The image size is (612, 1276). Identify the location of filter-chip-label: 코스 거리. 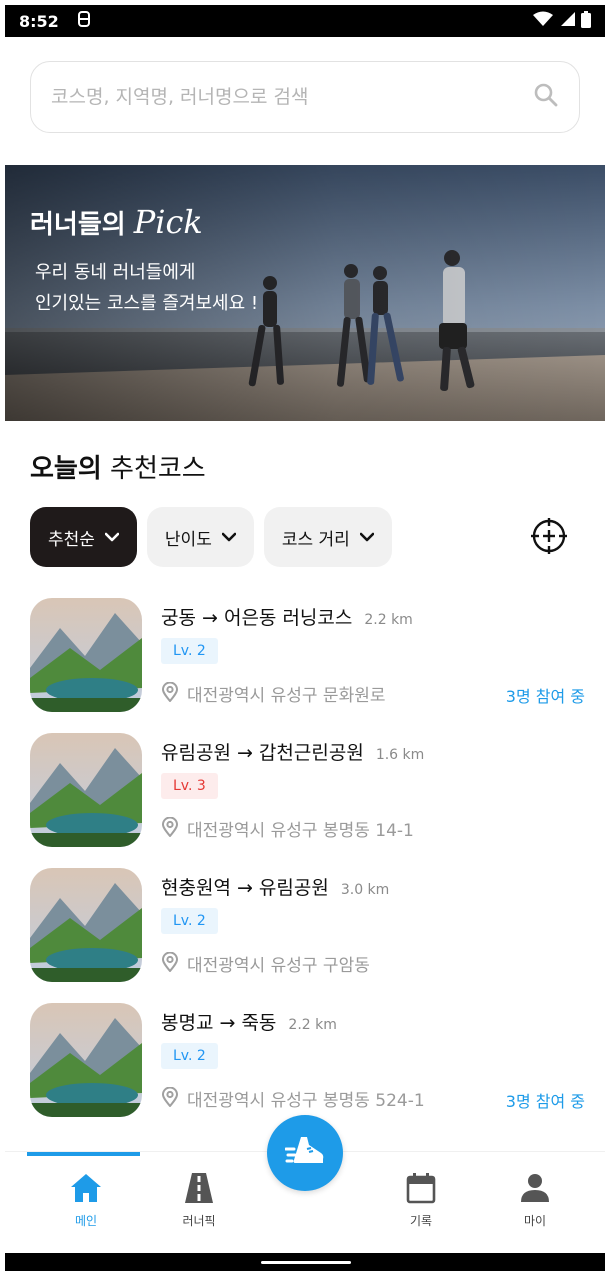
(315, 539).